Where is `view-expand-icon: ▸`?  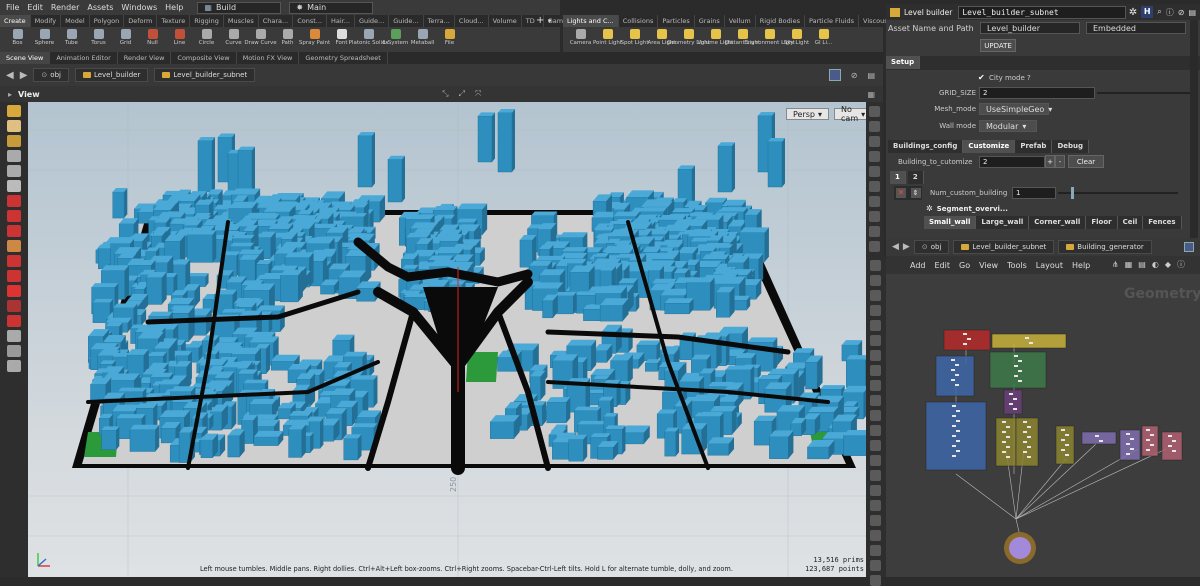 view-expand-icon: ▸ is located at coordinates (10, 94).